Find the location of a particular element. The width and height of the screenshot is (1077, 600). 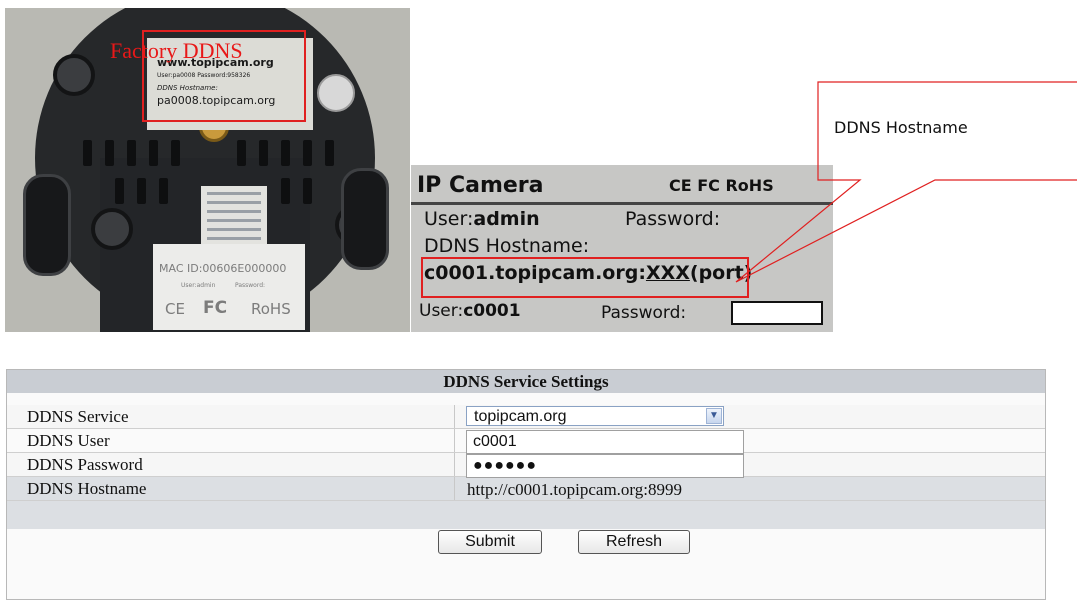

user-label: DDNS User is located at coordinates (68, 440).